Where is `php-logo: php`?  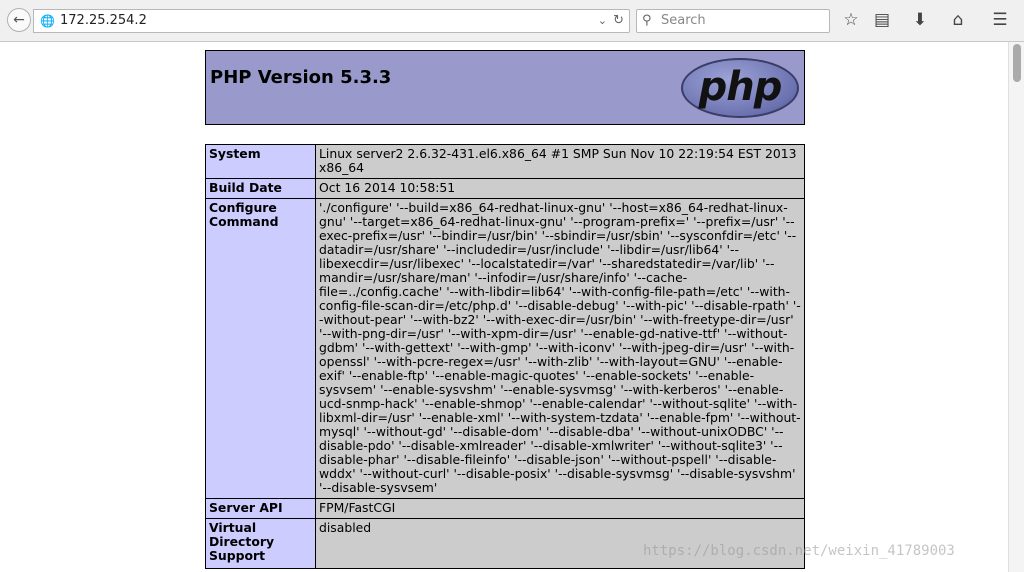
php-logo: php is located at coordinates (740, 88).